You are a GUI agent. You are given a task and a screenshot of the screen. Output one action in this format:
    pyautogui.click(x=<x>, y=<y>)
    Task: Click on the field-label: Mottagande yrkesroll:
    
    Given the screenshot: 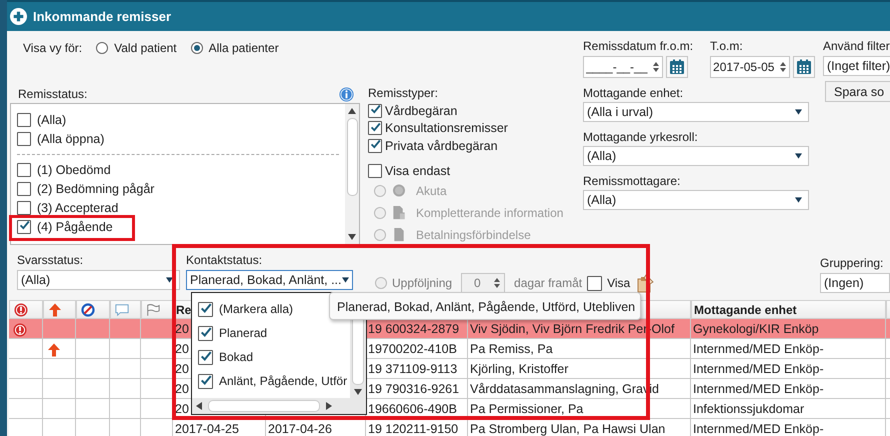 What is the action you would take?
    pyautogui.click(x=641, y=137)
    